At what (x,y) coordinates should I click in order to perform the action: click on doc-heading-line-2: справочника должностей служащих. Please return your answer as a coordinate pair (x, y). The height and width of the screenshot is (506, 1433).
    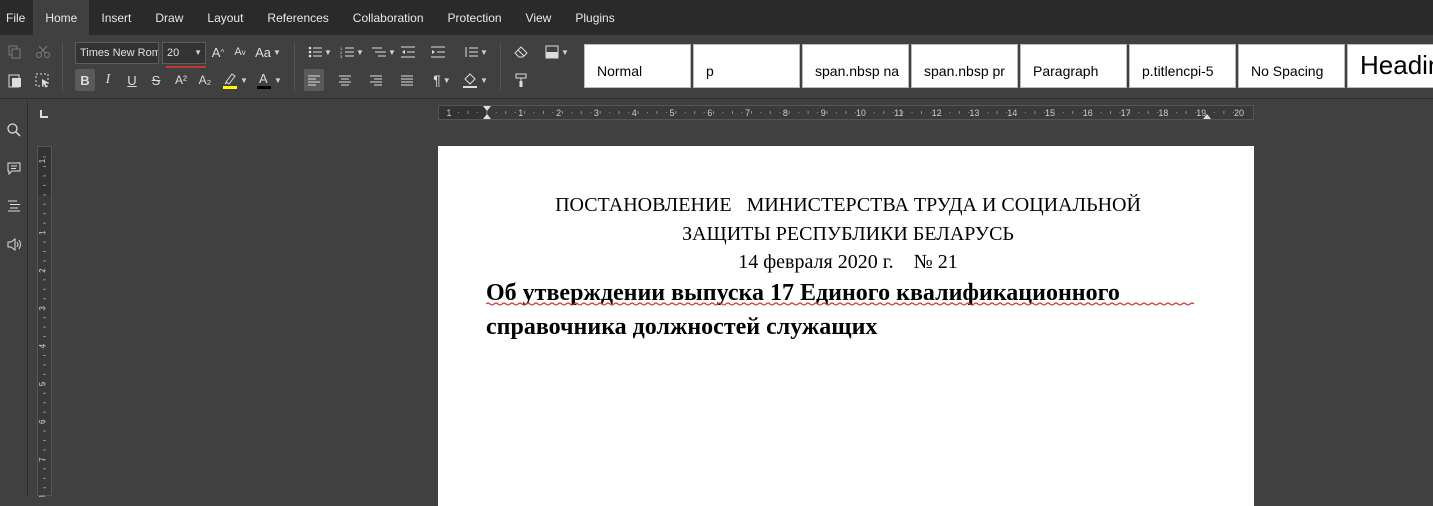
    Looking at the image, I should click on (681, 327).